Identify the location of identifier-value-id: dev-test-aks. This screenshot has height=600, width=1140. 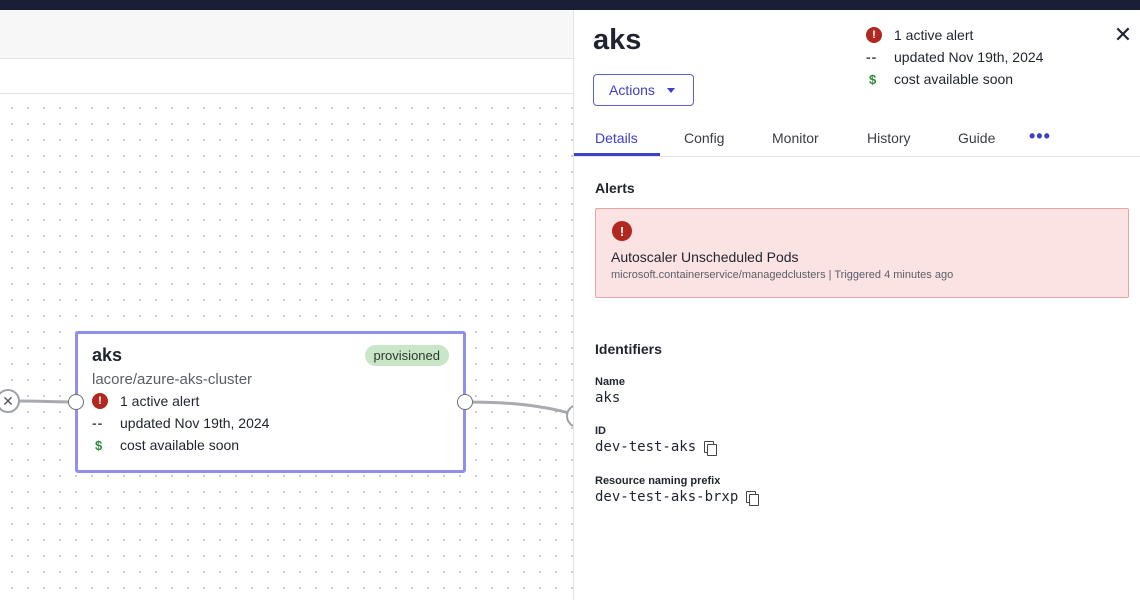
(656, 447).